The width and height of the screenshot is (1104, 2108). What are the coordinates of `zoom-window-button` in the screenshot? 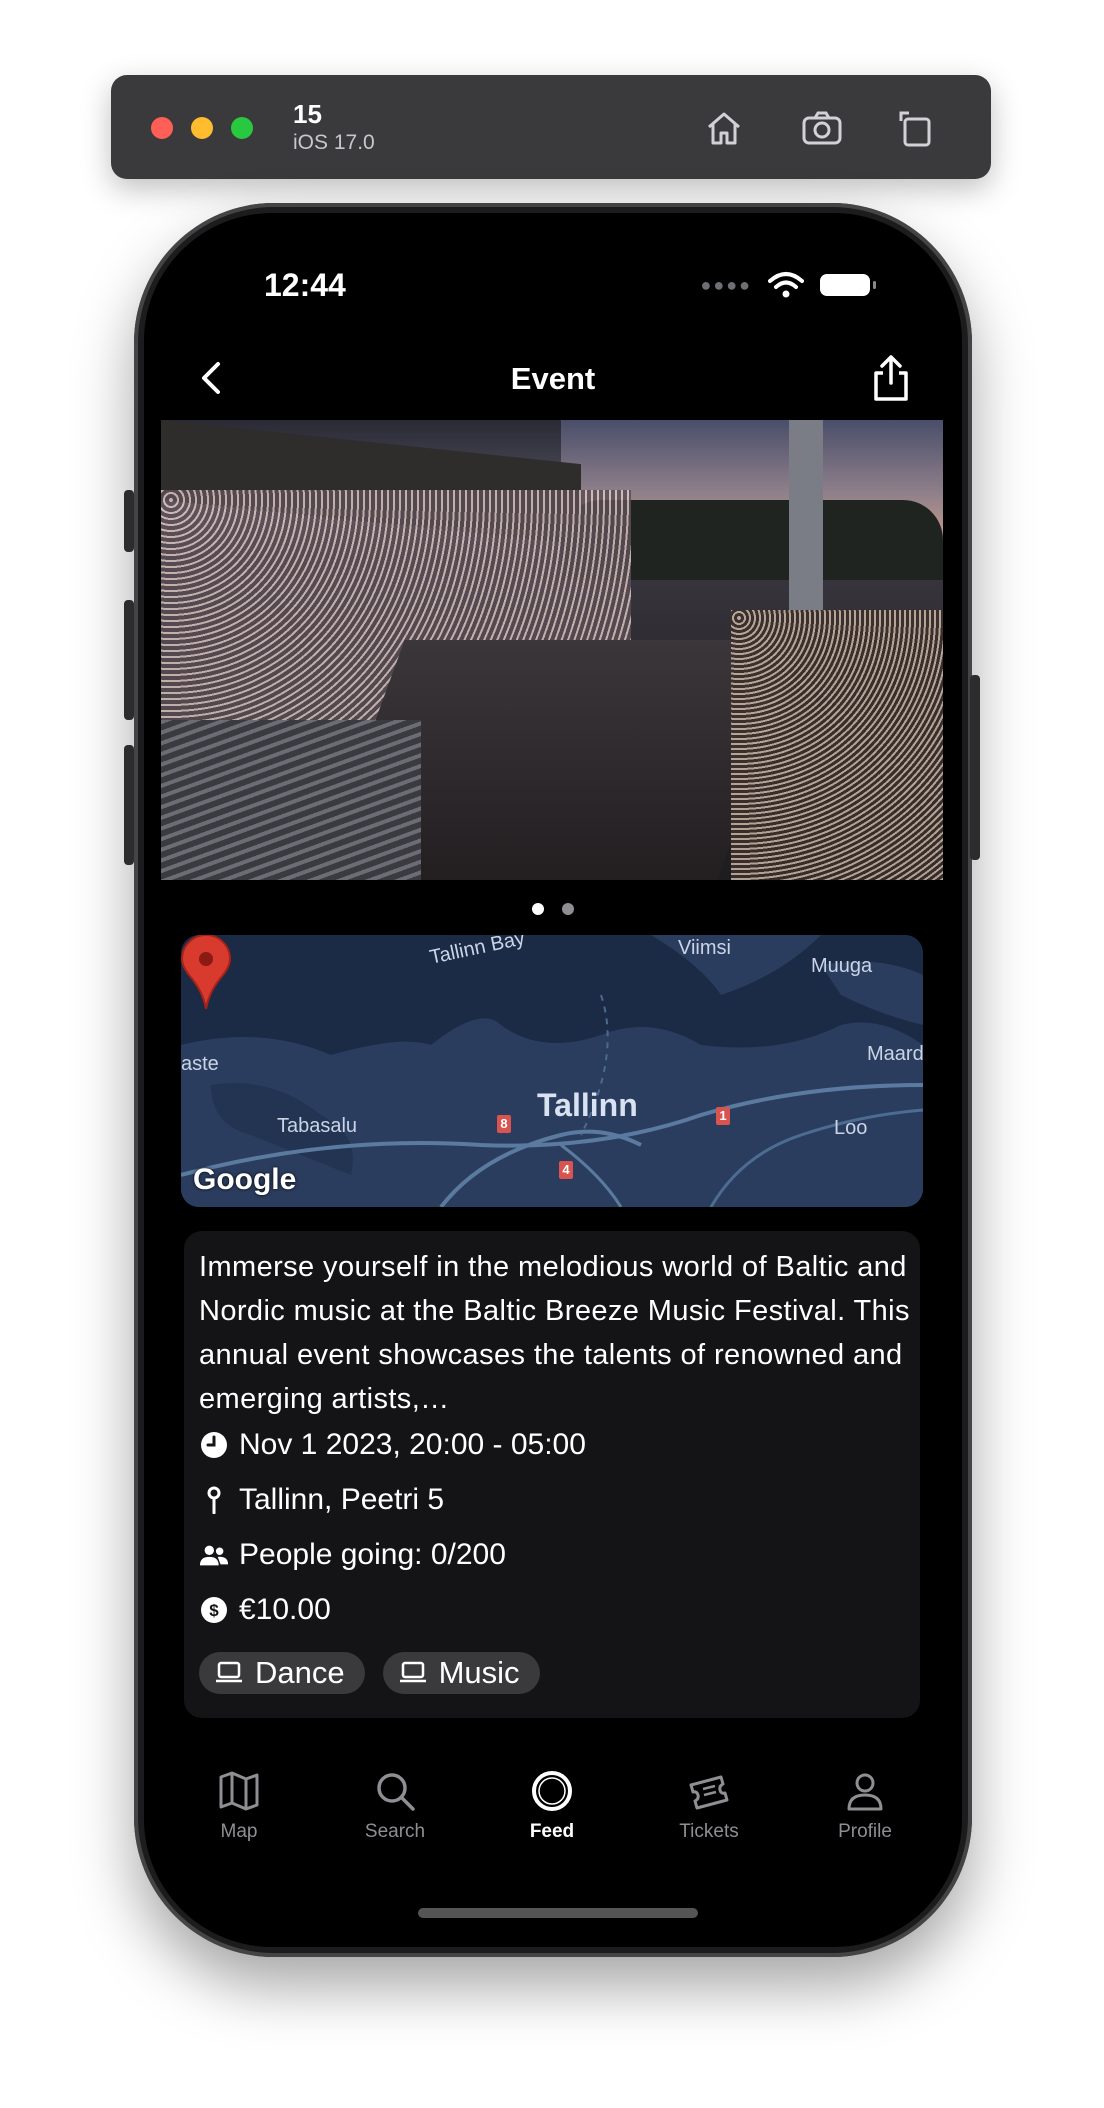 It's located at (242, 128).